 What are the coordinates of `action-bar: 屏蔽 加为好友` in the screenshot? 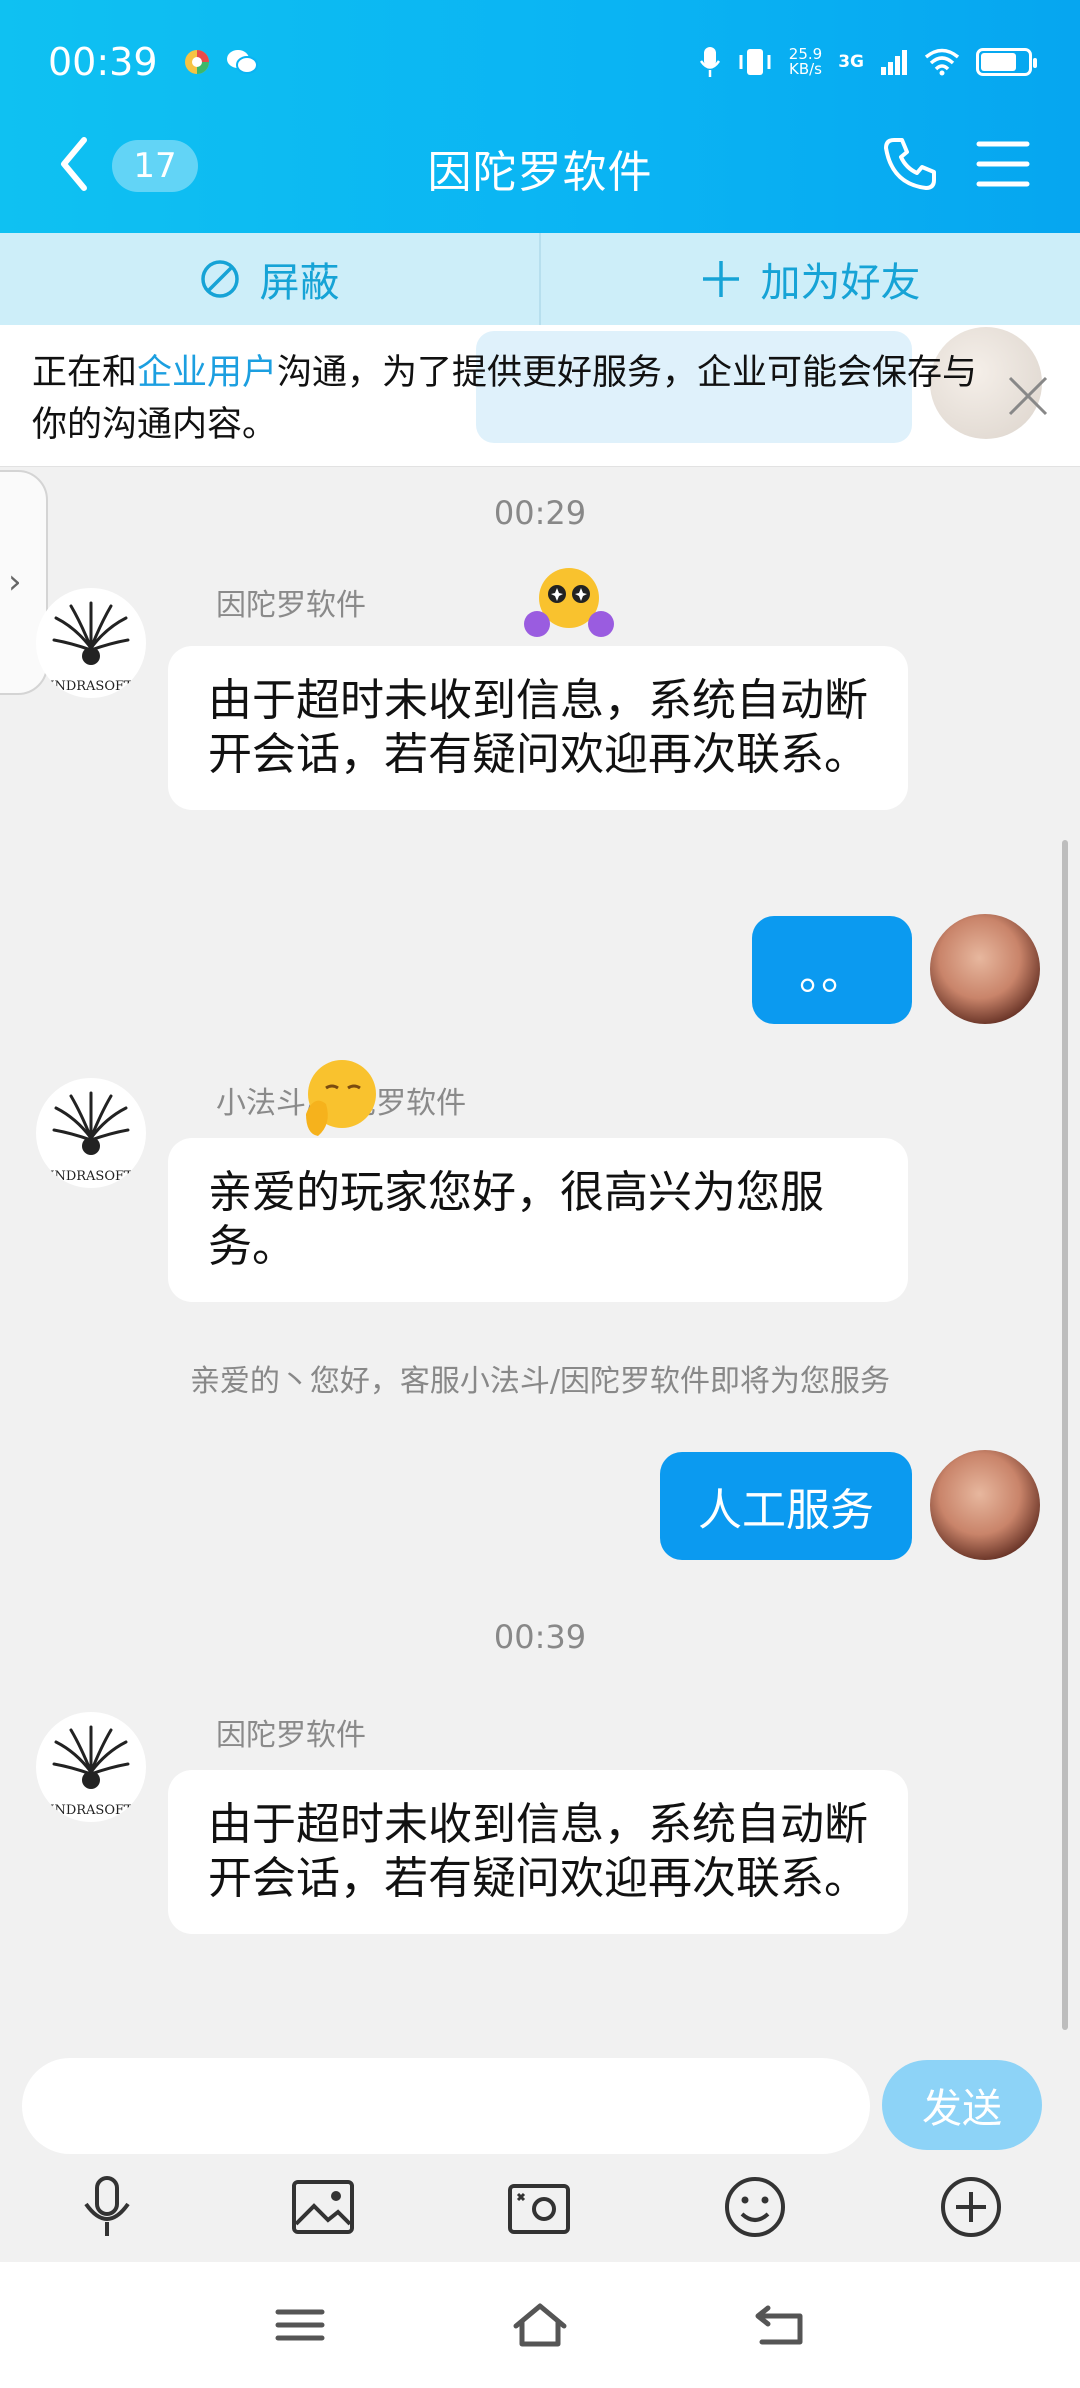 It's located at (540, 279).